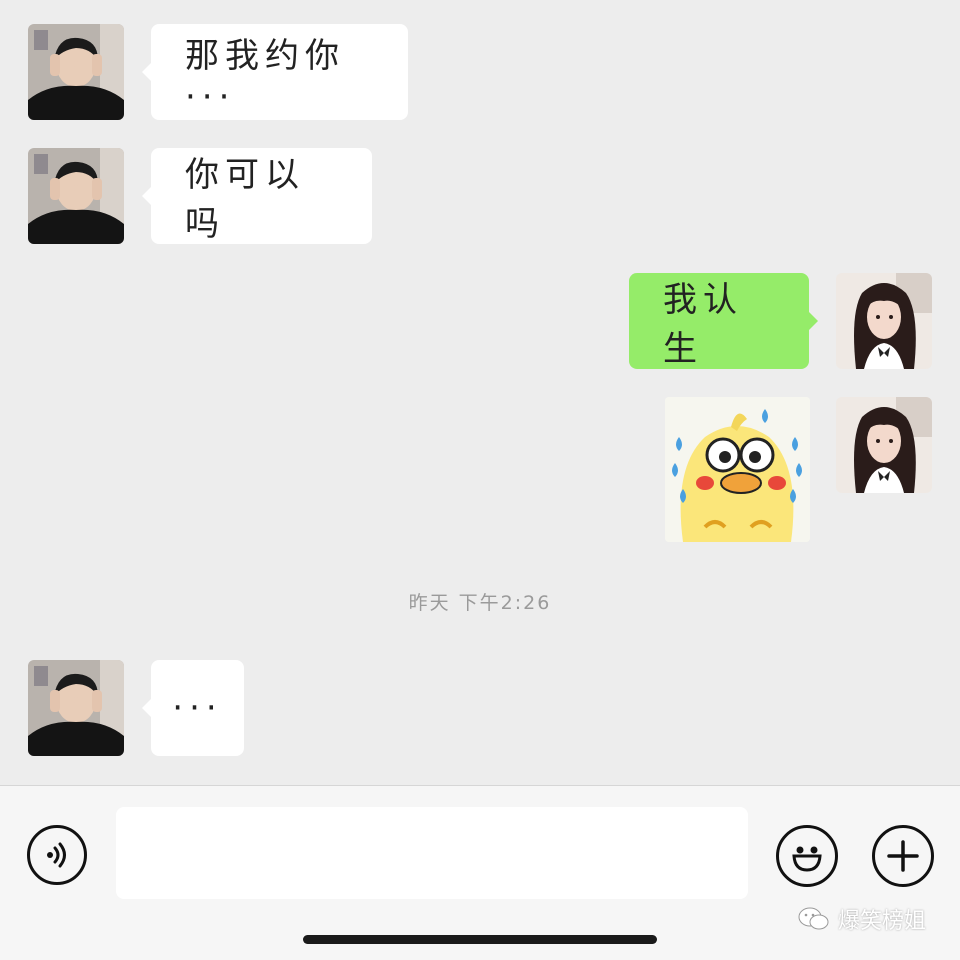 Image resolution: width=960 pixels, height=960 pixels. Describe the element at coordinates (197, 708) in the screenshot. I see `message-text: ···` at that location.